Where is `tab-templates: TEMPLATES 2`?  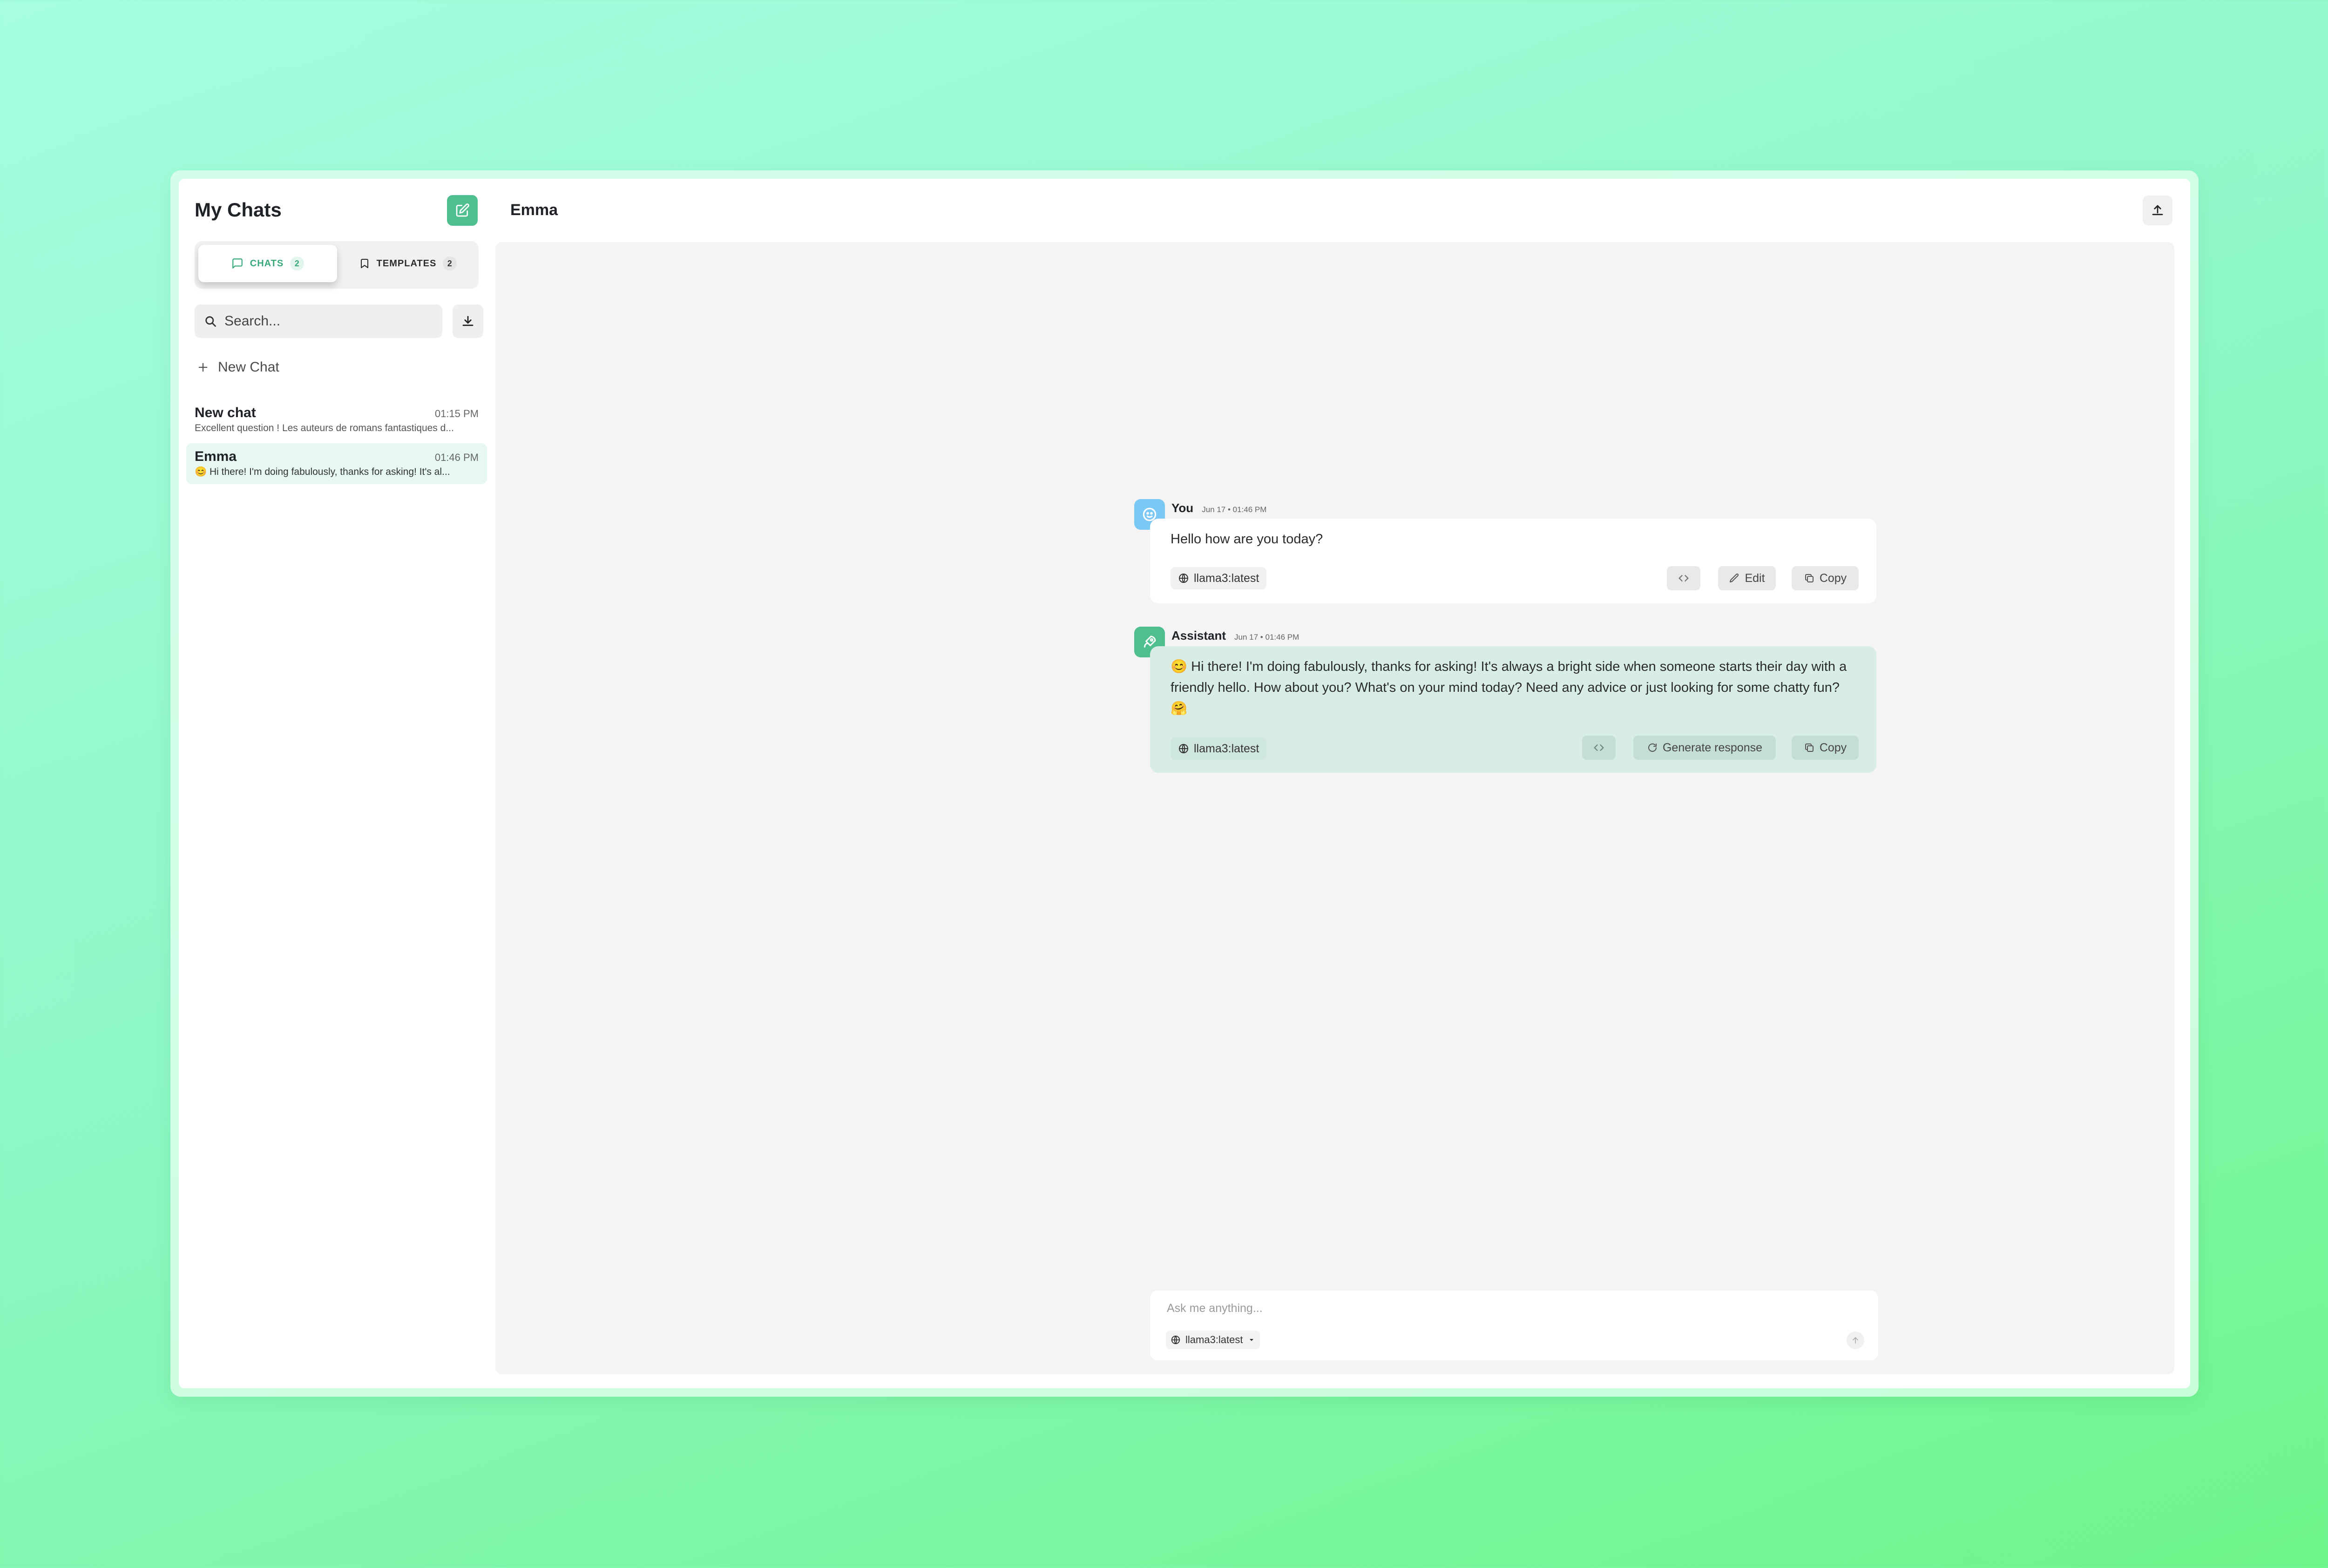
tab-templates: TEMPLATES 2 is located at coordinates (408, 263).